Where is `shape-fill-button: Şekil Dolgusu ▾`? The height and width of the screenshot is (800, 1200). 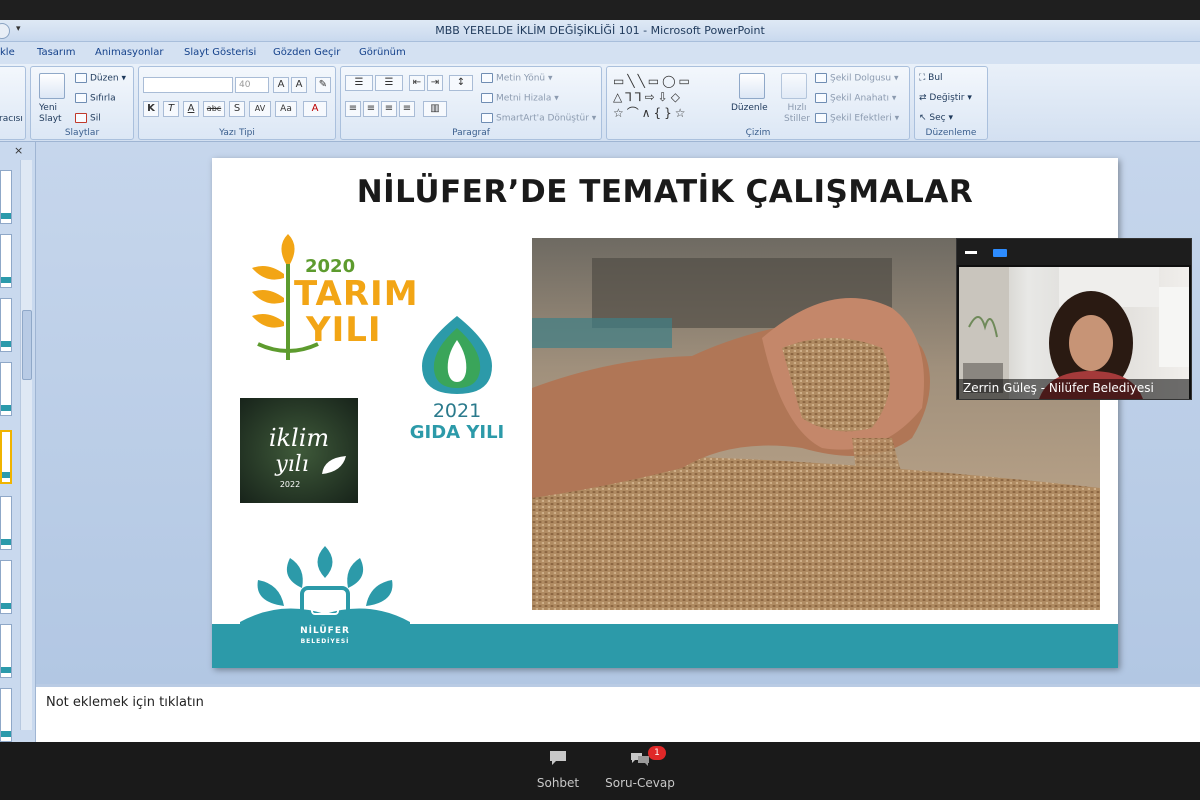 shape-fill-button: Şekil Dolgusu ▾ is located at coordinates (856, 78).